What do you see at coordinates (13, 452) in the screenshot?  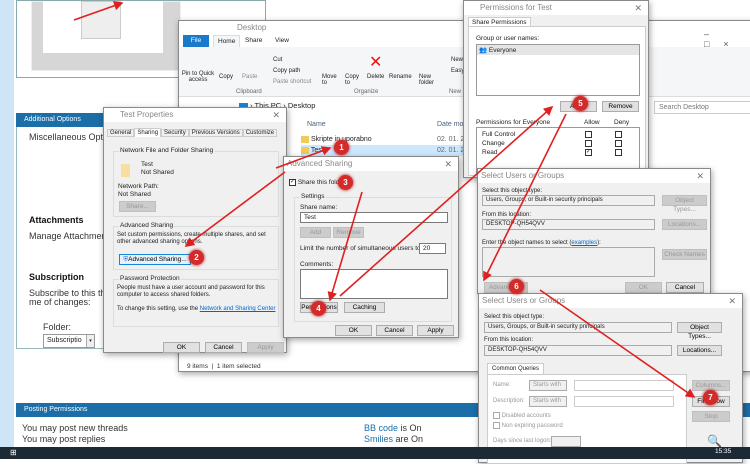 I see `start-icon: ⊞` at bounding box center [13, 452].